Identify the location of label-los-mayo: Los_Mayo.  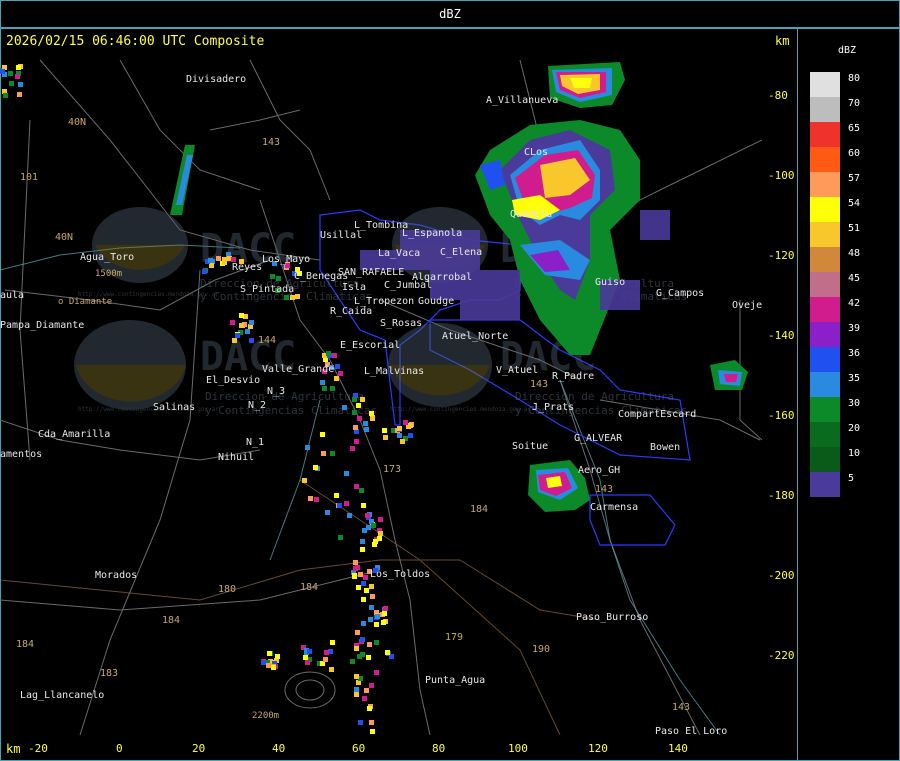
(286, 259).